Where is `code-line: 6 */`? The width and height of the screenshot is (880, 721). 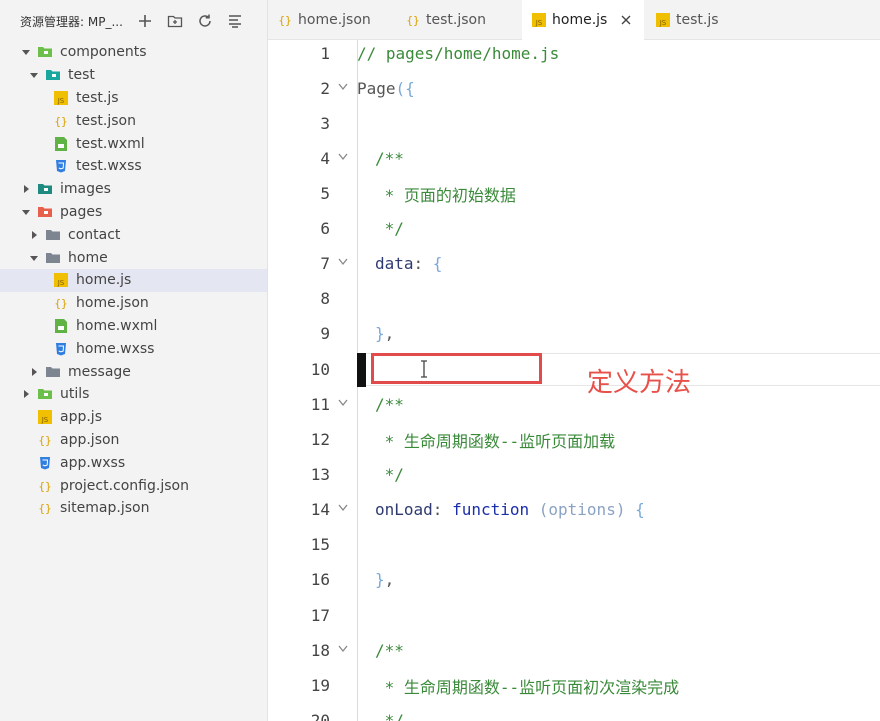 code-line: 6 */ is located at coordinates (574, 228).